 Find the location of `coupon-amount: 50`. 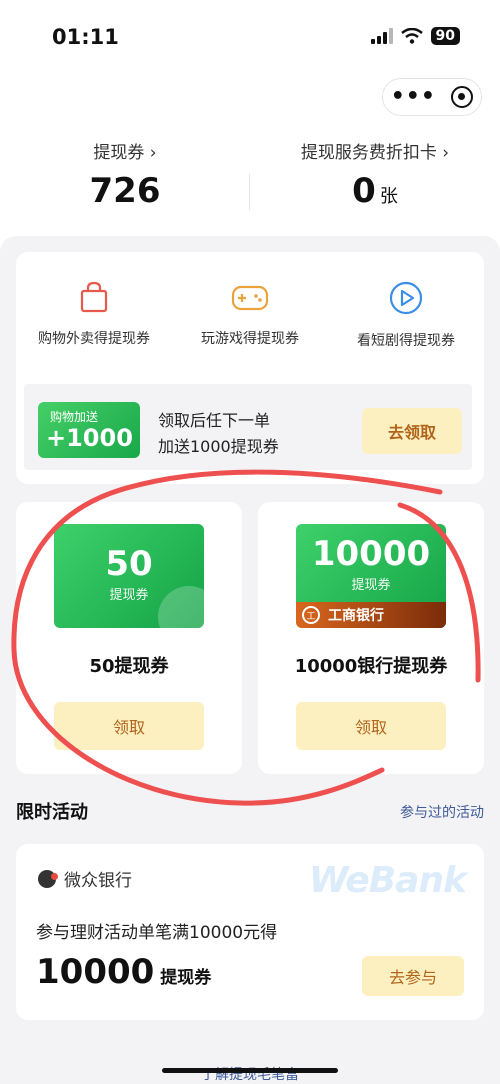

coupon-amount: 50 is located at coordinates (129, 564).